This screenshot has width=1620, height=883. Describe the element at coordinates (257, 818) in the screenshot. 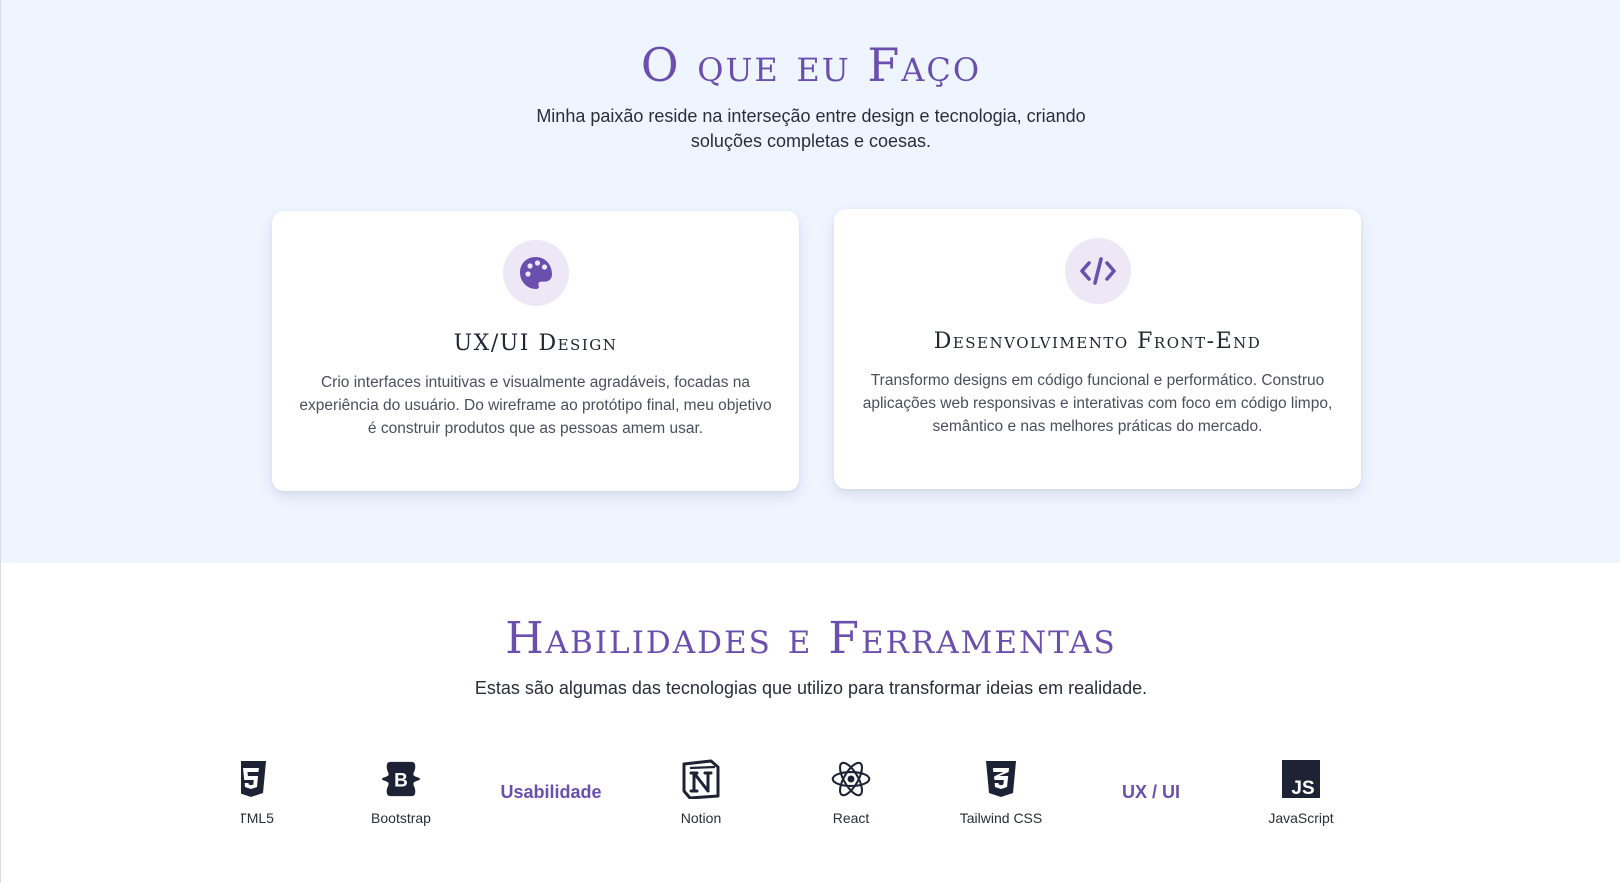

I see `skill-label: HTML5` at that location.